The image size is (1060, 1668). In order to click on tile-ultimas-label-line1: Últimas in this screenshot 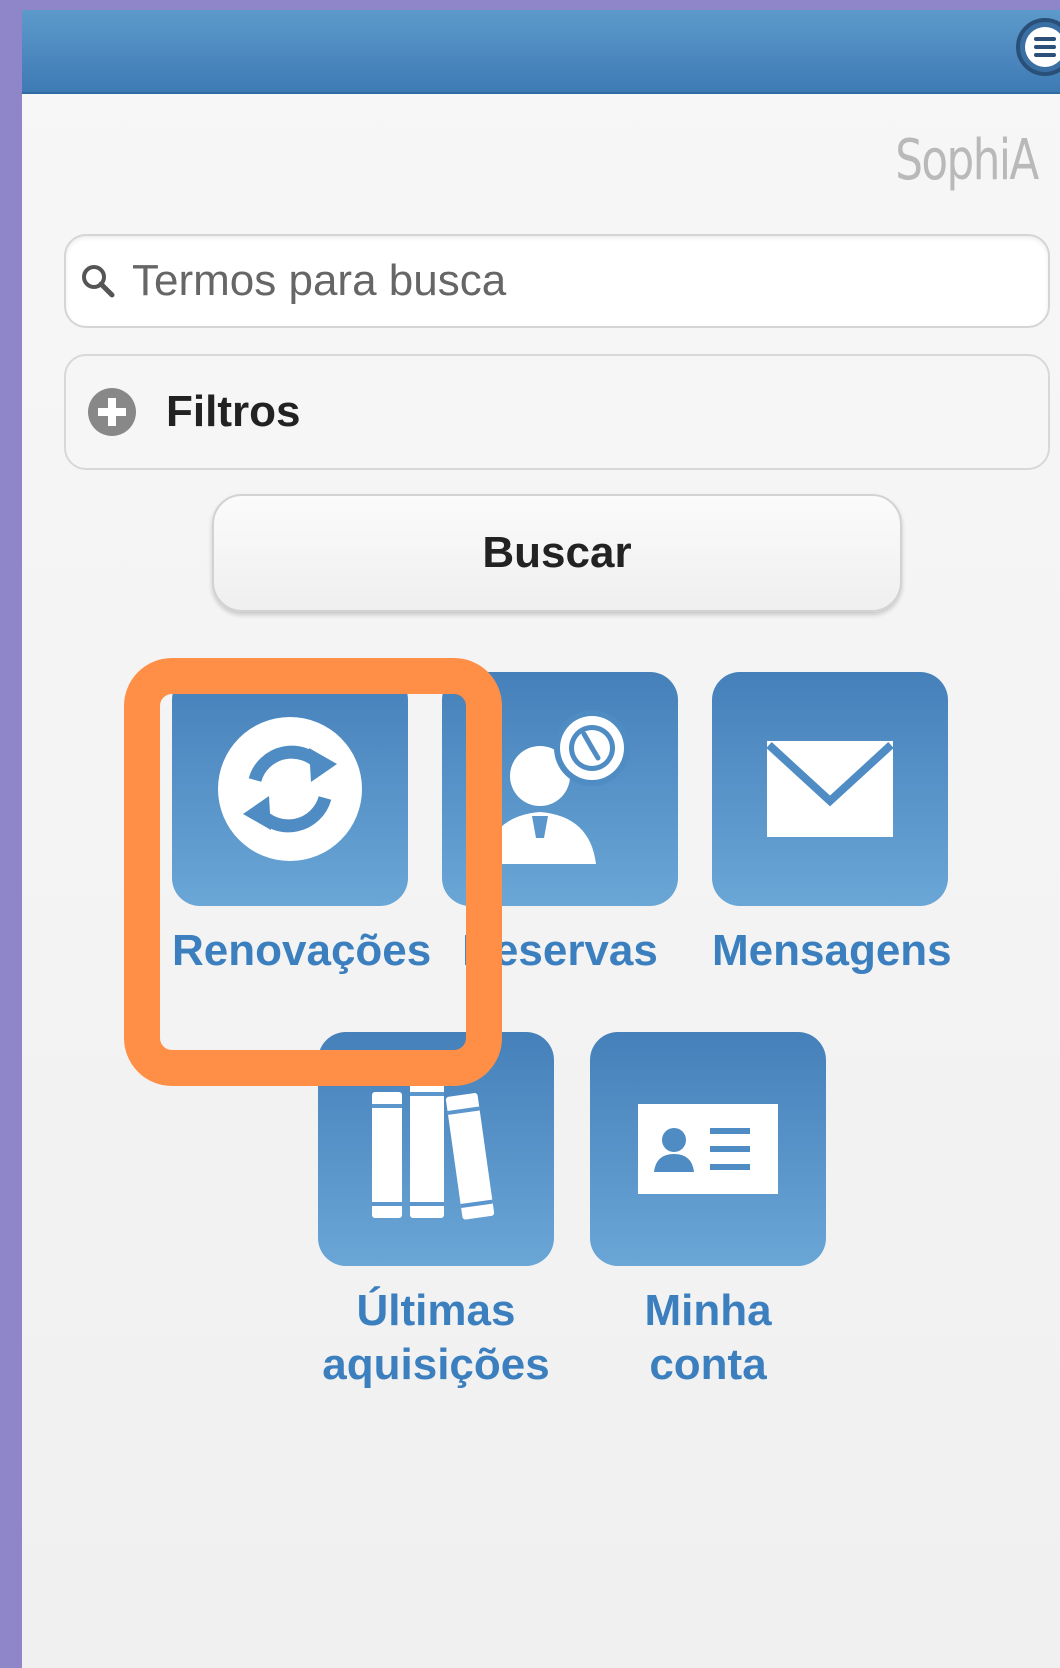, I will do `click(436, 1310)`.